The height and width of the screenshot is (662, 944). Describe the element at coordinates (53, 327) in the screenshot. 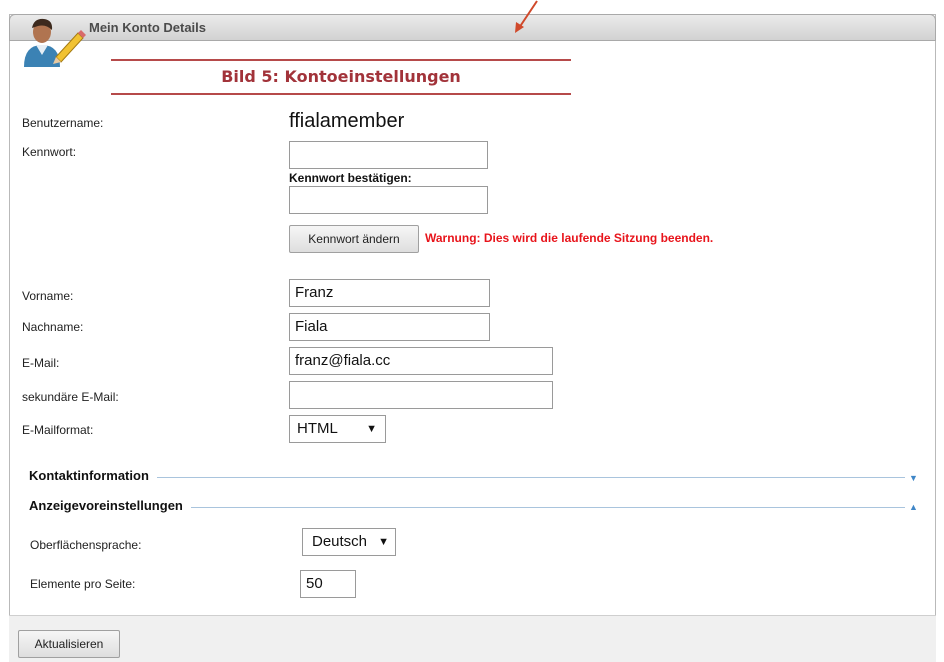

I see `lastname-label: Nachname:` at that location.